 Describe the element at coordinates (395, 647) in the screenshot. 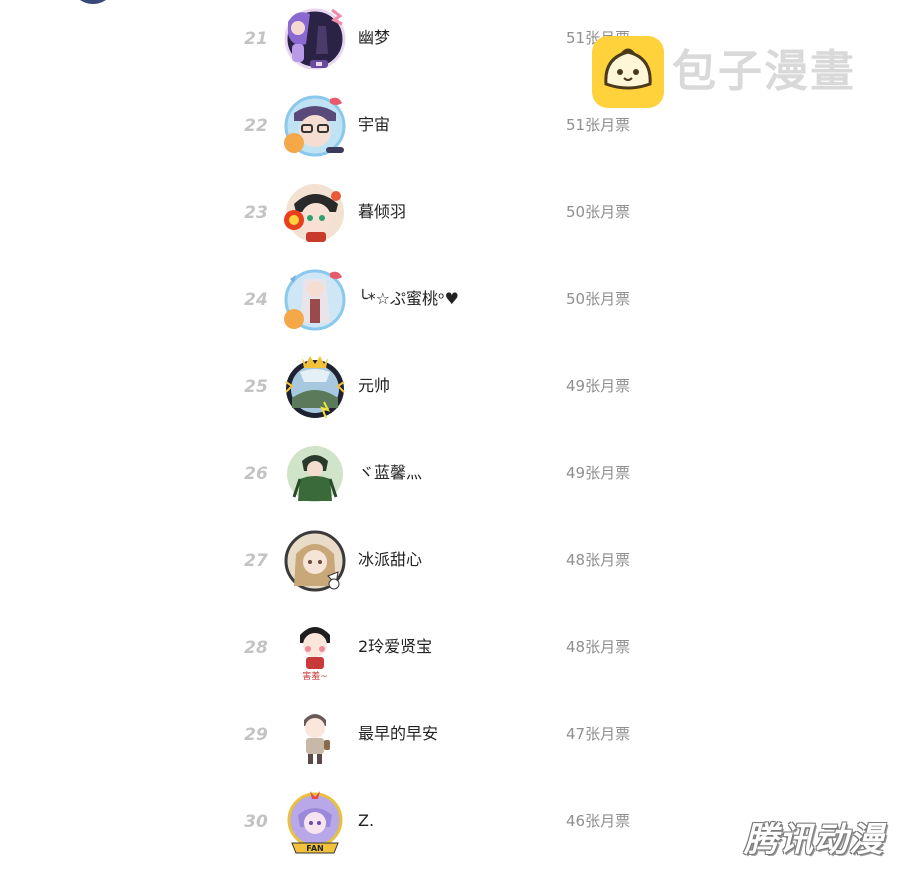

I see `user-name: 2玲爱贤宝` at that location.